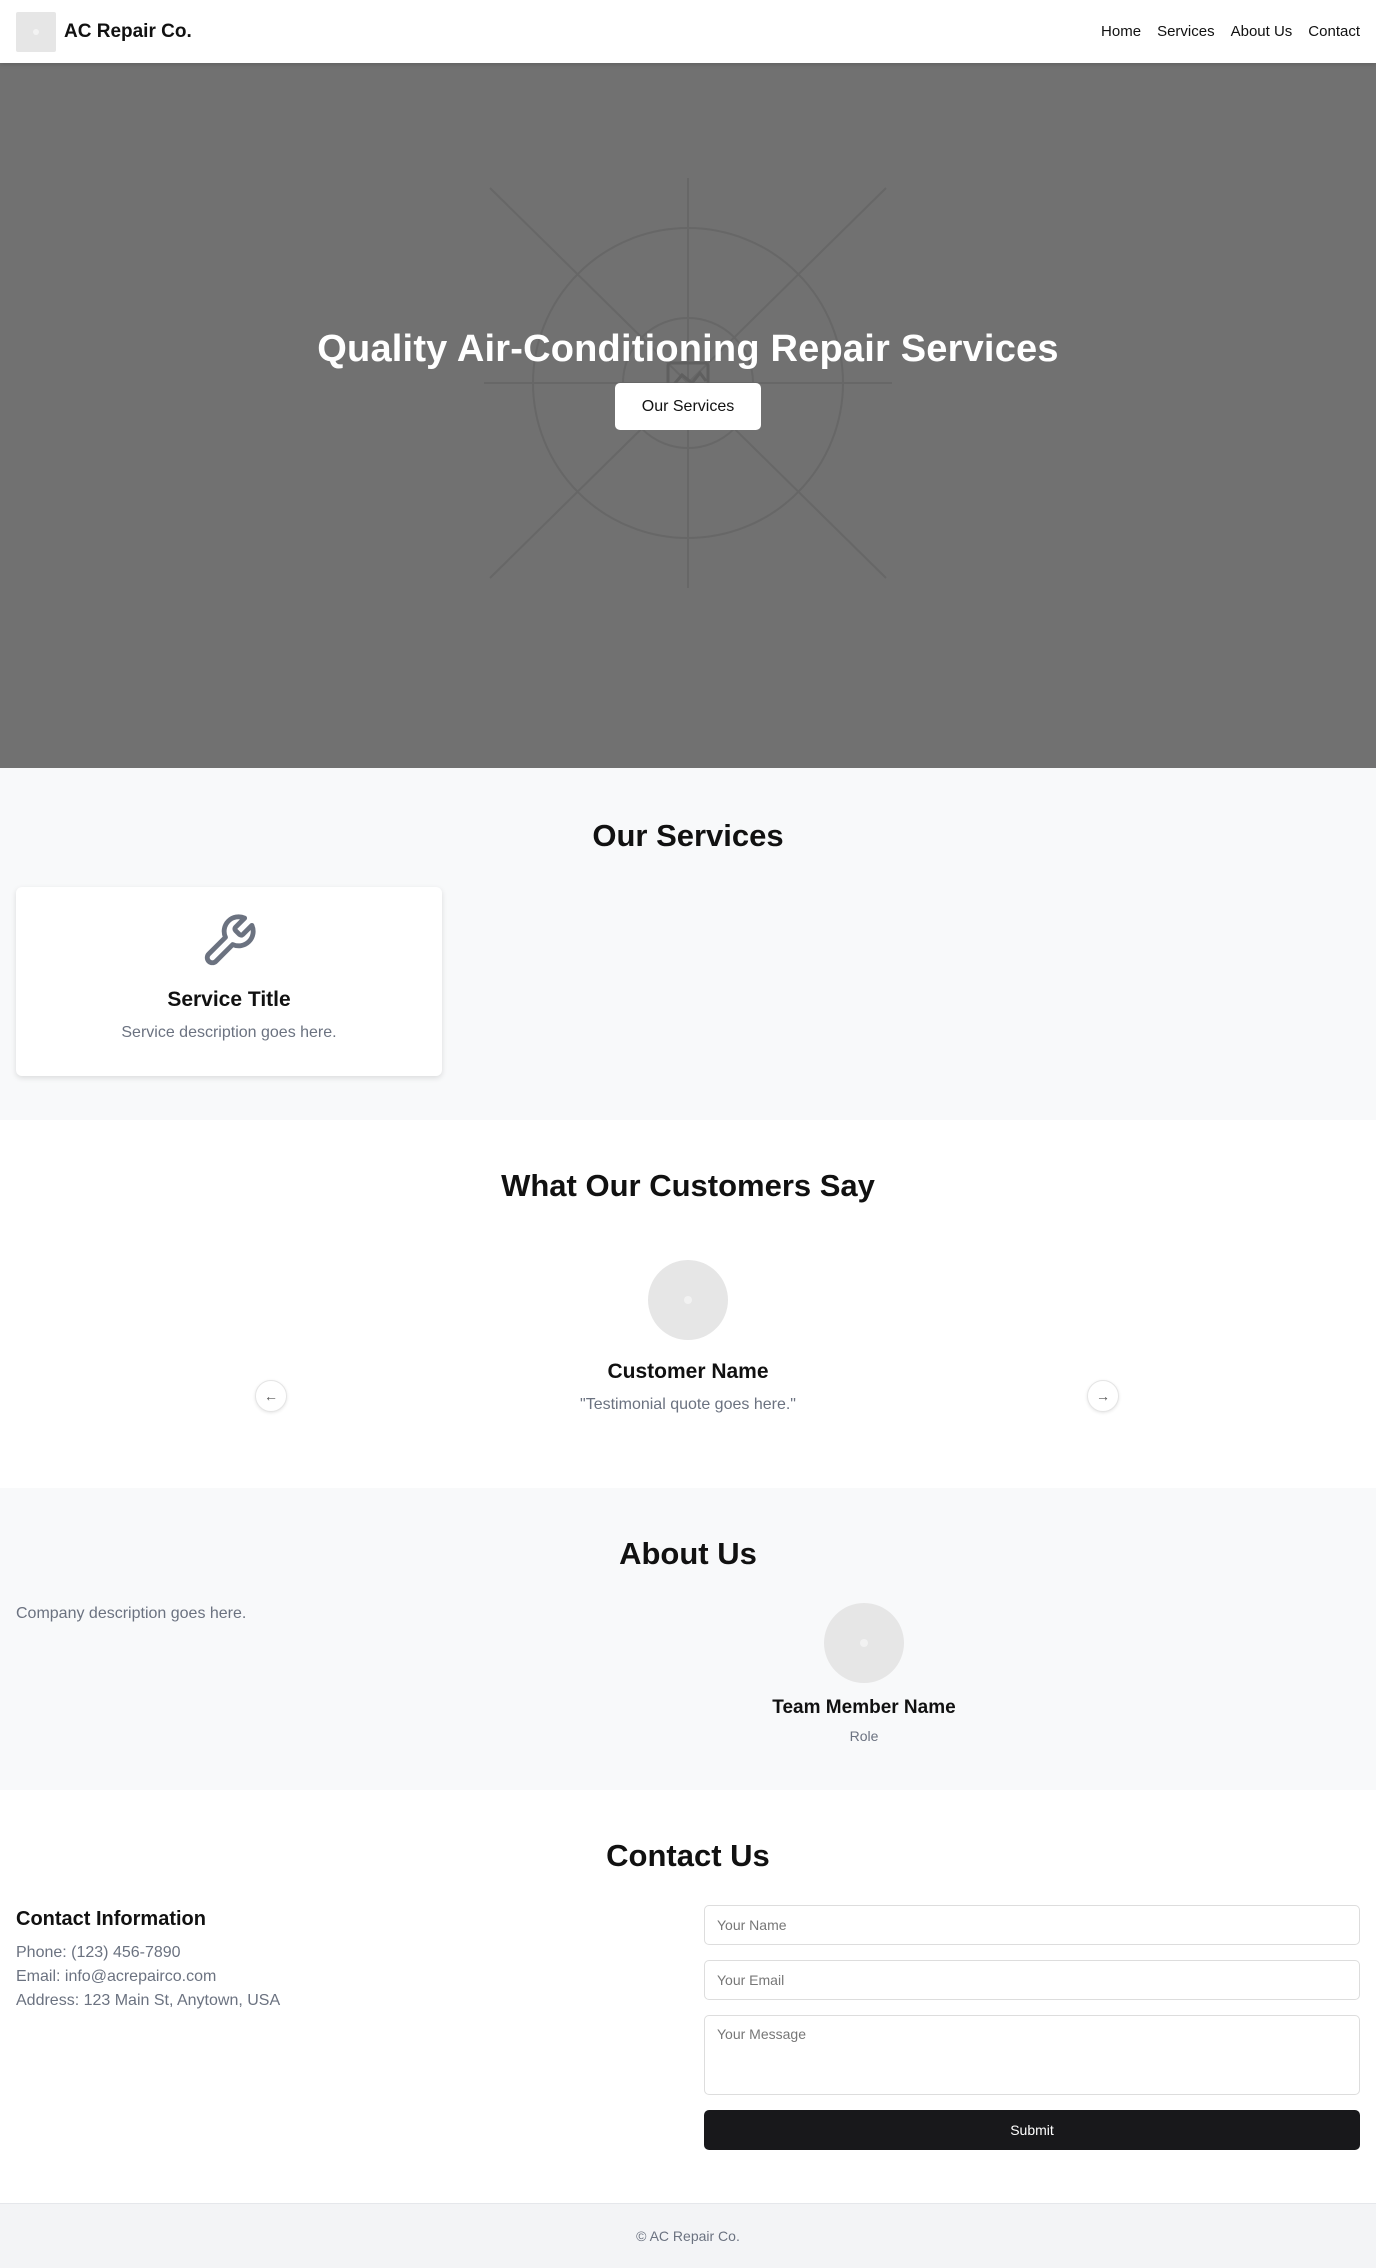  I want to click on arrow-right-icon: →, so click(1103, 1396).